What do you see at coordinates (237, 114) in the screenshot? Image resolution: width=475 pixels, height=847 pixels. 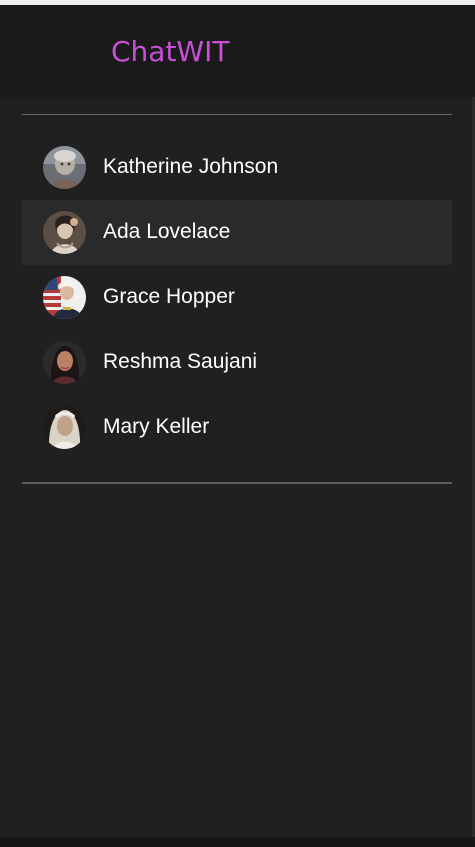 I see `list-top-divider` at bounding box center [237, 114].